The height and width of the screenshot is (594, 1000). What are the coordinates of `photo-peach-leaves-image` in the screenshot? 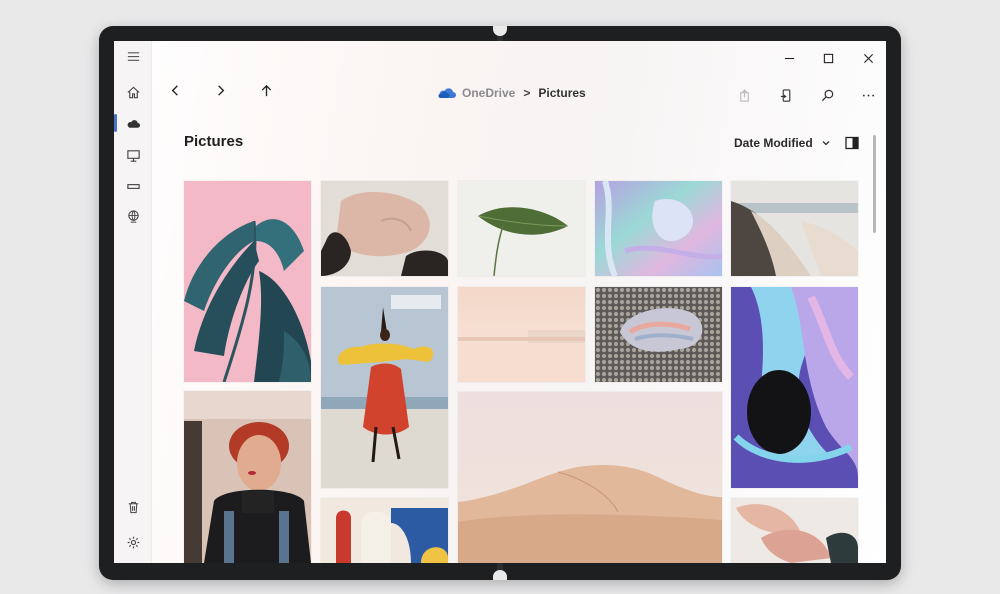 It's located at (794, 530).